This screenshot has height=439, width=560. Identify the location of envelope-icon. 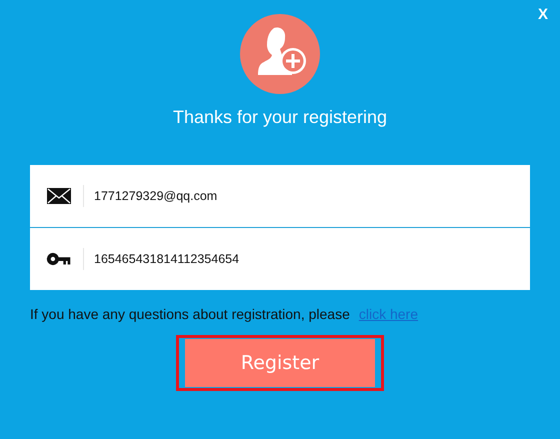
(59, 196).